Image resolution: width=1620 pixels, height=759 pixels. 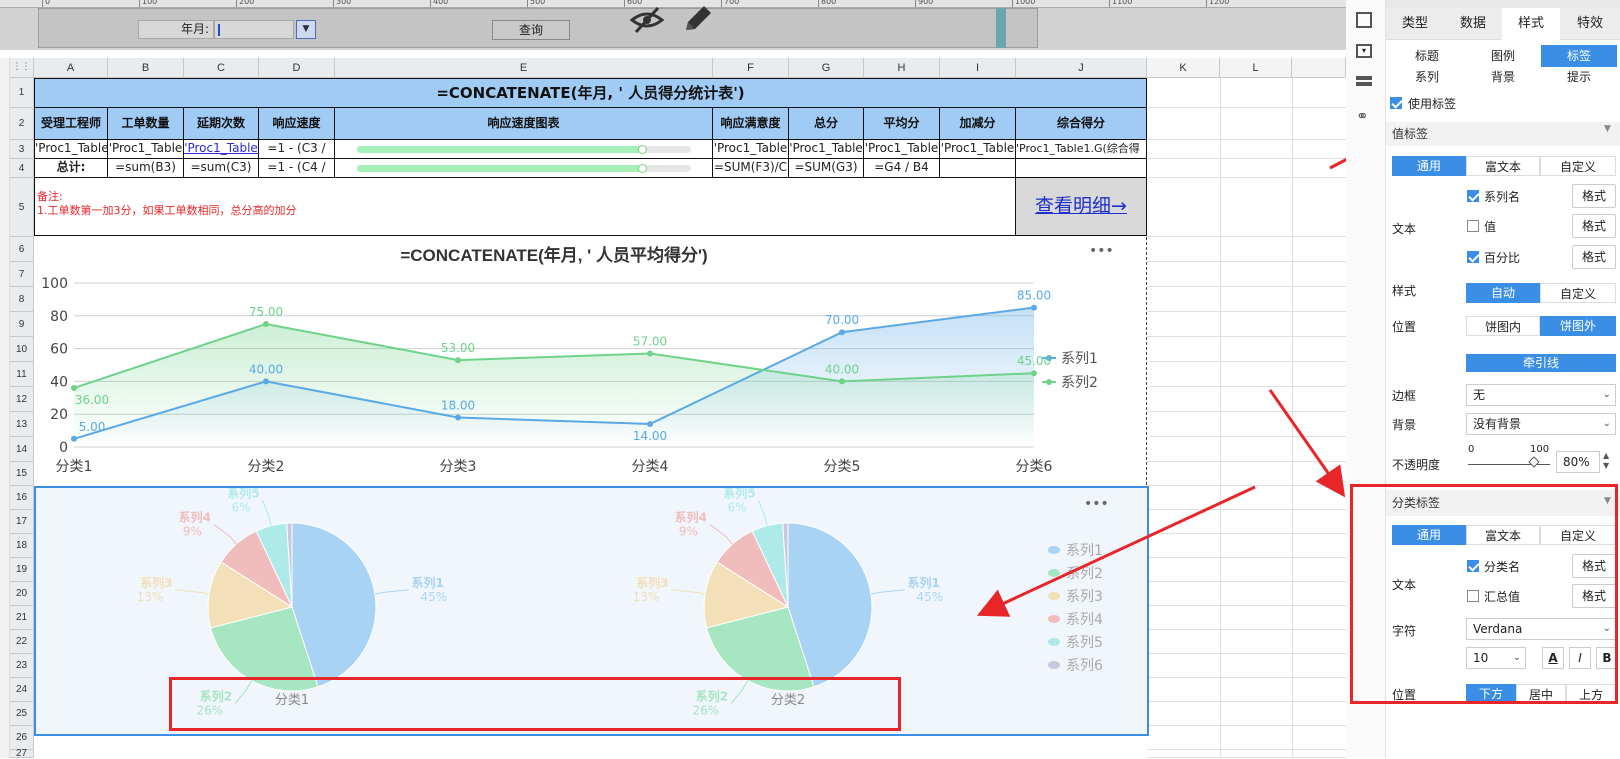 What do you see at coordinates (1606, 461) in the screenshot?
I see `stepper-icon: ▲ ▼` at bounding box center [1606, 461].